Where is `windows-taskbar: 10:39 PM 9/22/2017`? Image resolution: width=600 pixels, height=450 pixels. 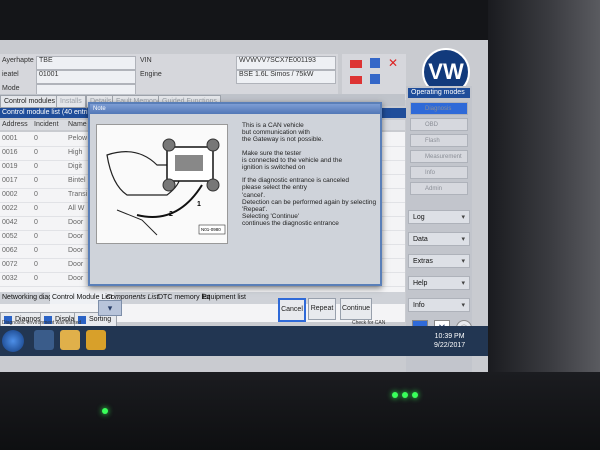 windows-taskbar: 10:39 PM 9/22/2017 is located at coordinates (244, 341).